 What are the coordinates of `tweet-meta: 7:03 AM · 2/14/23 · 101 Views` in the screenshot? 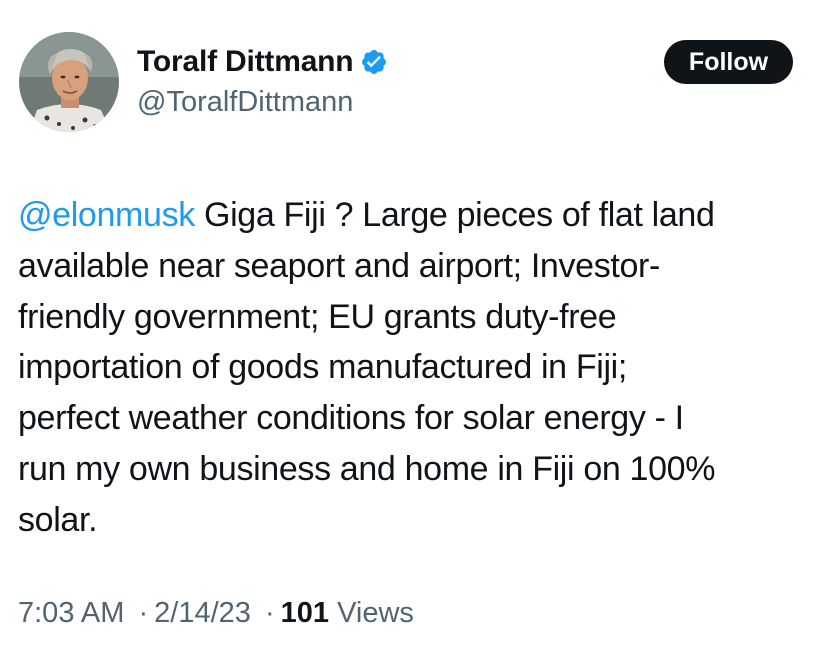 It's located at (216, 613).